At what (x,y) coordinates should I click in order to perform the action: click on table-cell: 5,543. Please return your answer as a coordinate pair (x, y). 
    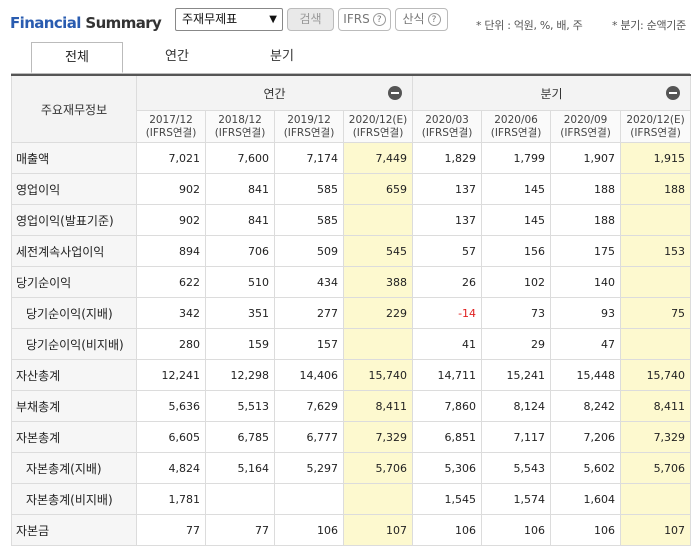
    Looking at the image, I should click on (516, 468).